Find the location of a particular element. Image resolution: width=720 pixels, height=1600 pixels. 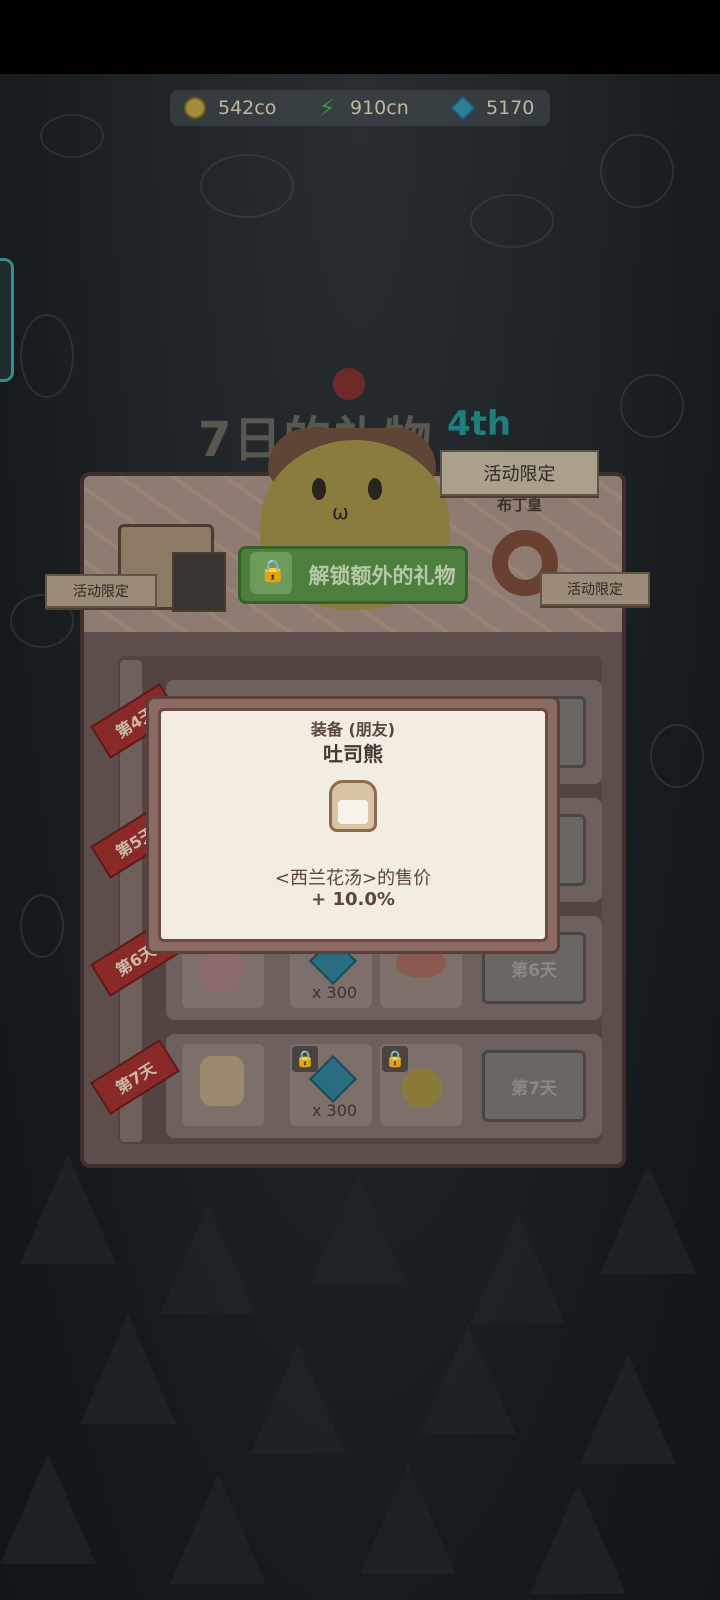

item-name: 吐司熊 is located at coordinates (353, 754).